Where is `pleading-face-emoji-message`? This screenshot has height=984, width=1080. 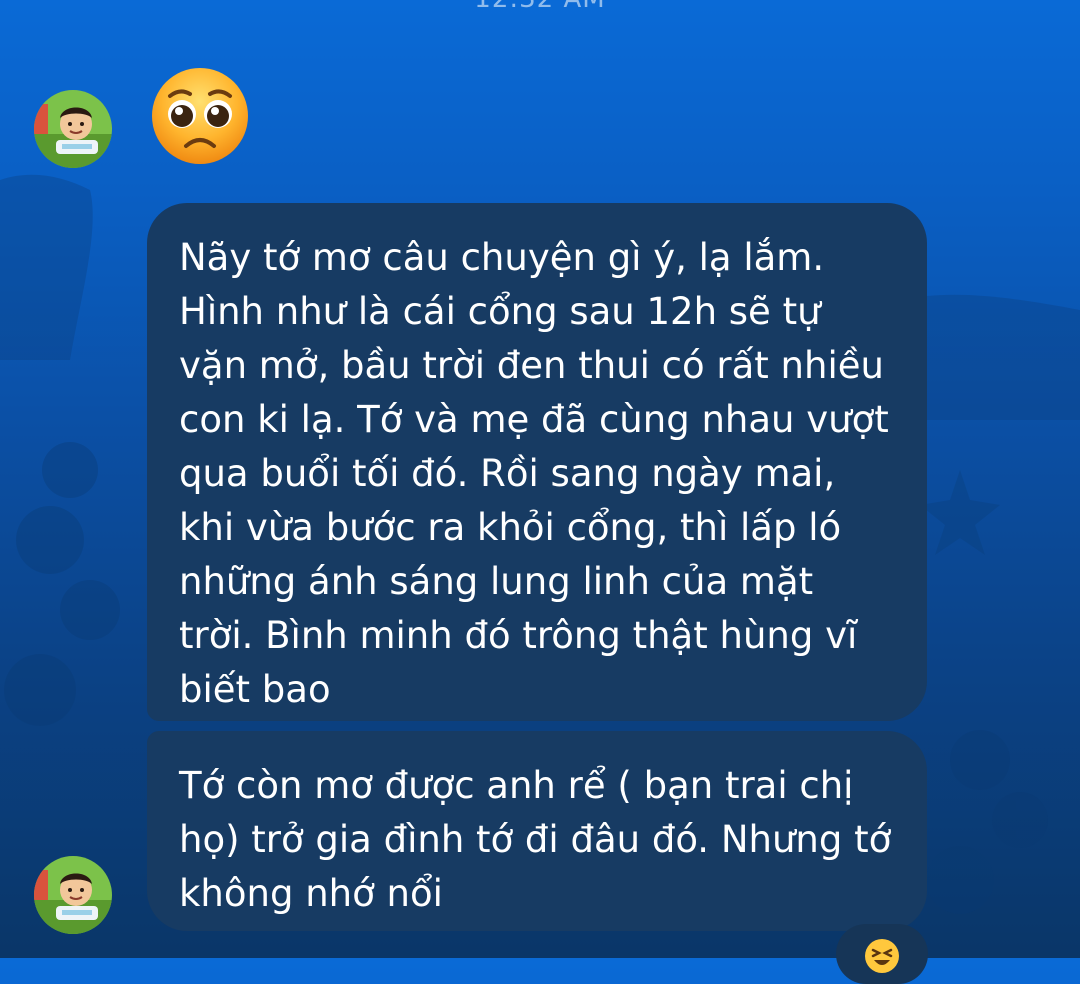
pleading-face-emoji-message is located at coordinates (200, 116).